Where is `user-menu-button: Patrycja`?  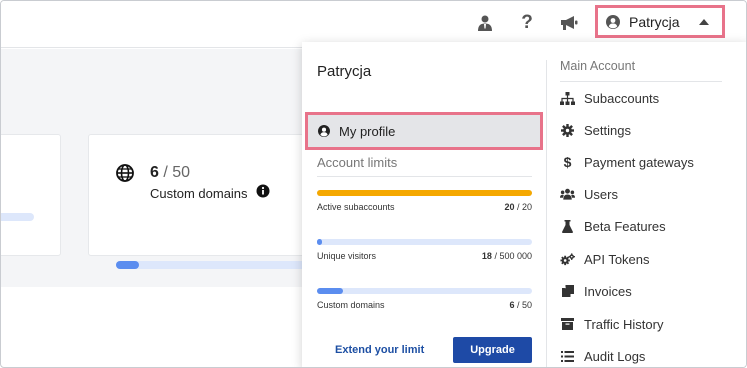
user-menu-button: Patrycja is located at coordinates (660, 21).